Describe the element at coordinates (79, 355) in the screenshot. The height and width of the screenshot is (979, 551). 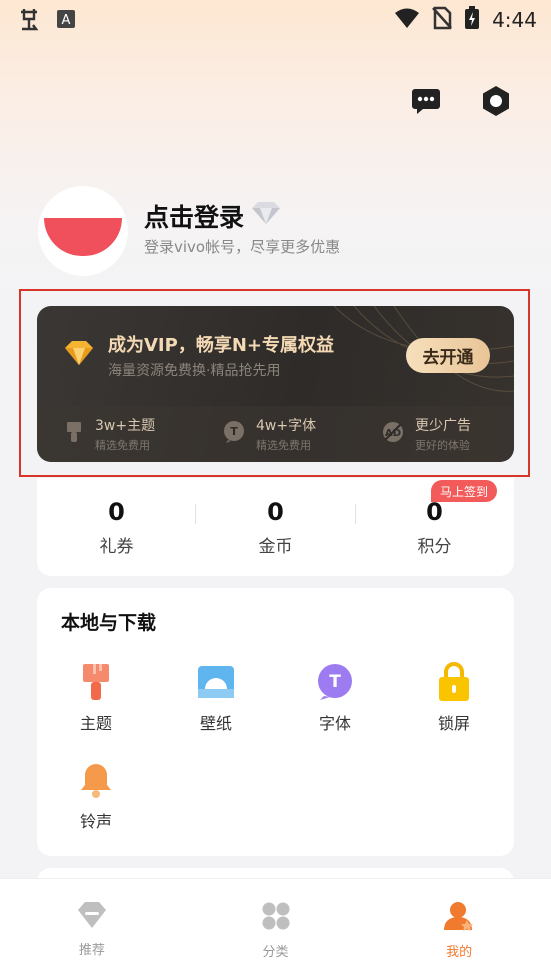
I see `vip-diamond-icon` at that location.